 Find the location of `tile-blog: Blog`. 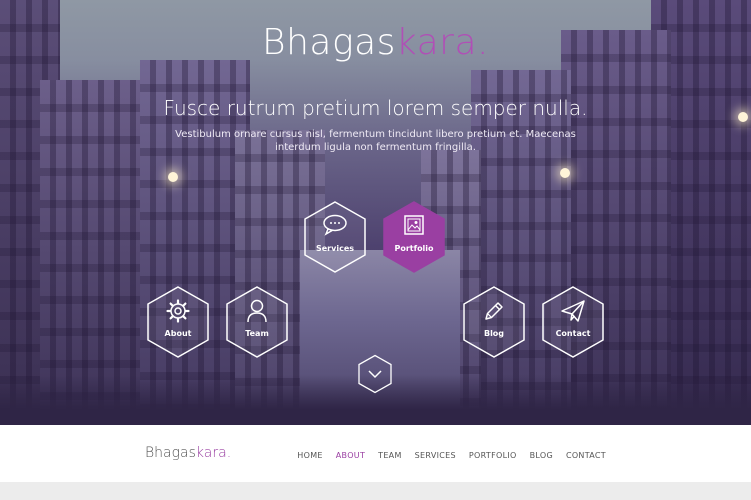

tile-blog: Blog is located at coordinates (494, 322).